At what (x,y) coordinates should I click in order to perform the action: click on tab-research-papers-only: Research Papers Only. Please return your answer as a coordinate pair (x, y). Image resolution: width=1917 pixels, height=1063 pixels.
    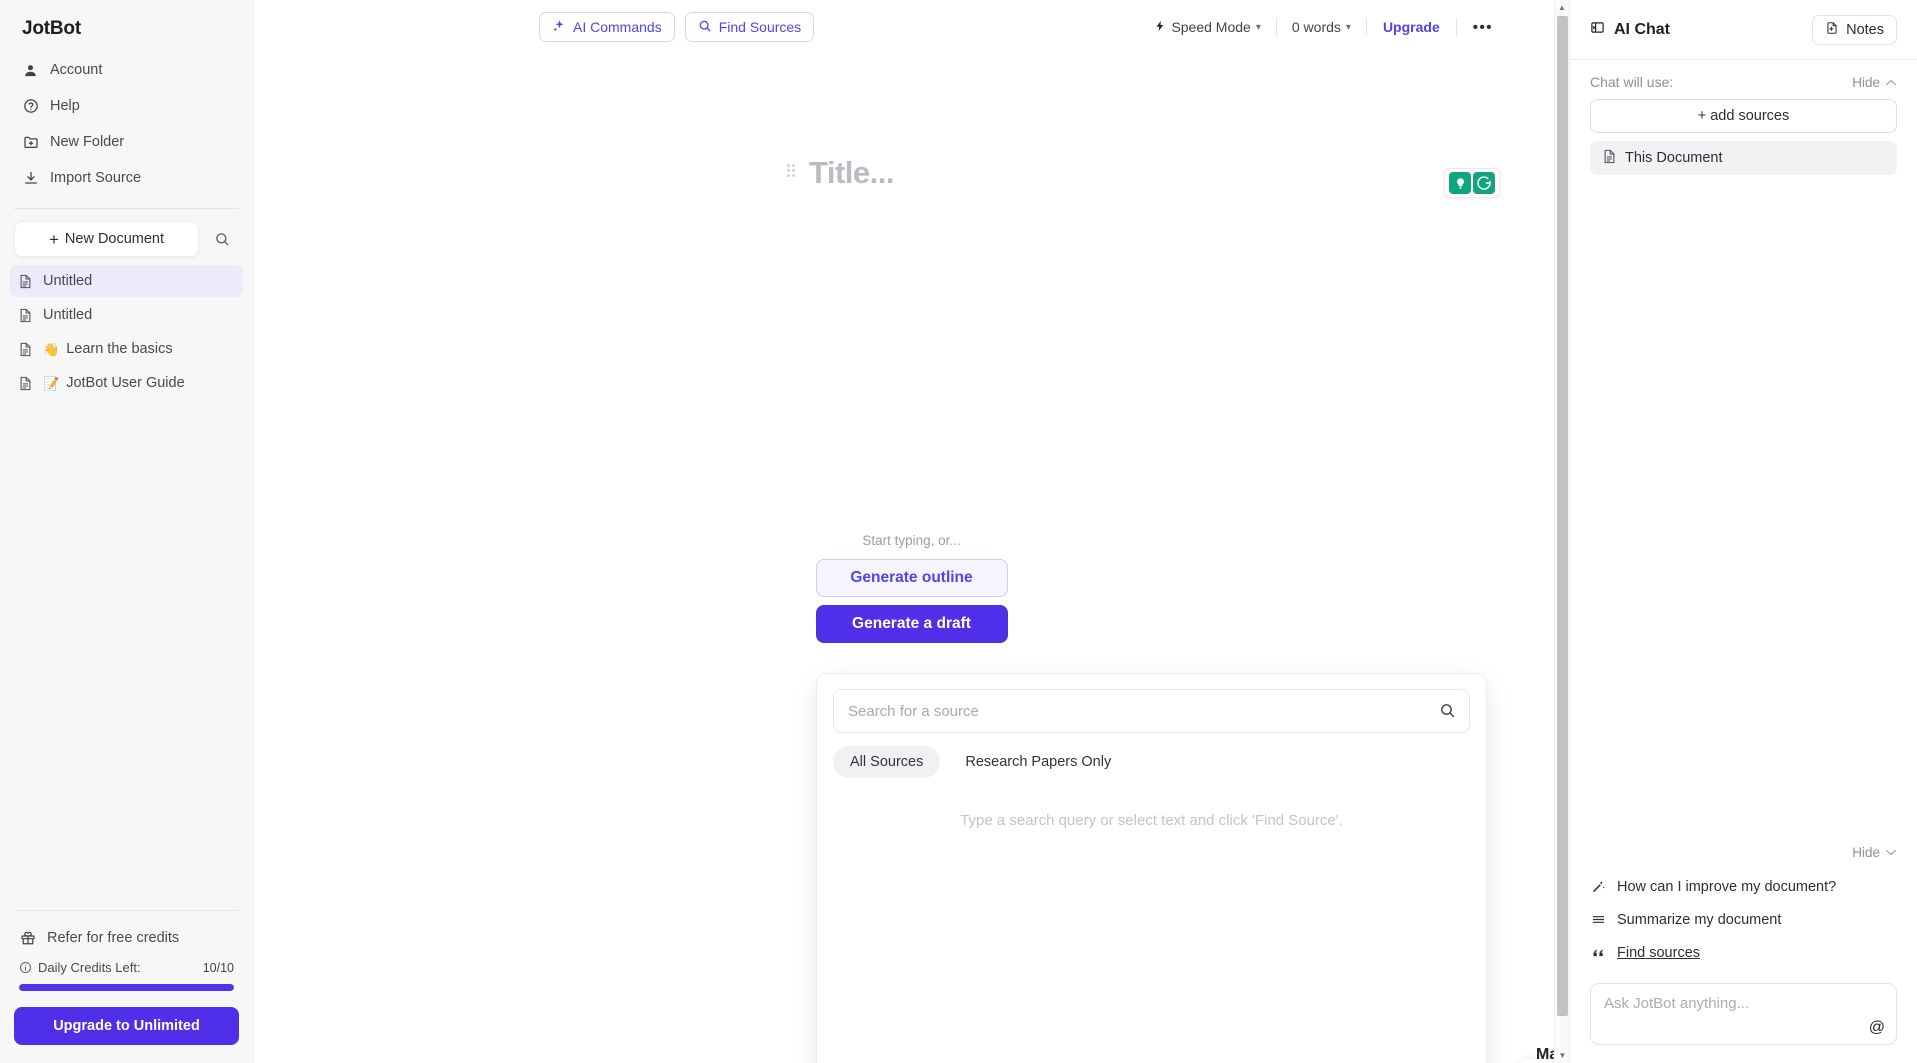
    Looking at the image, I should click on (1038, 762).